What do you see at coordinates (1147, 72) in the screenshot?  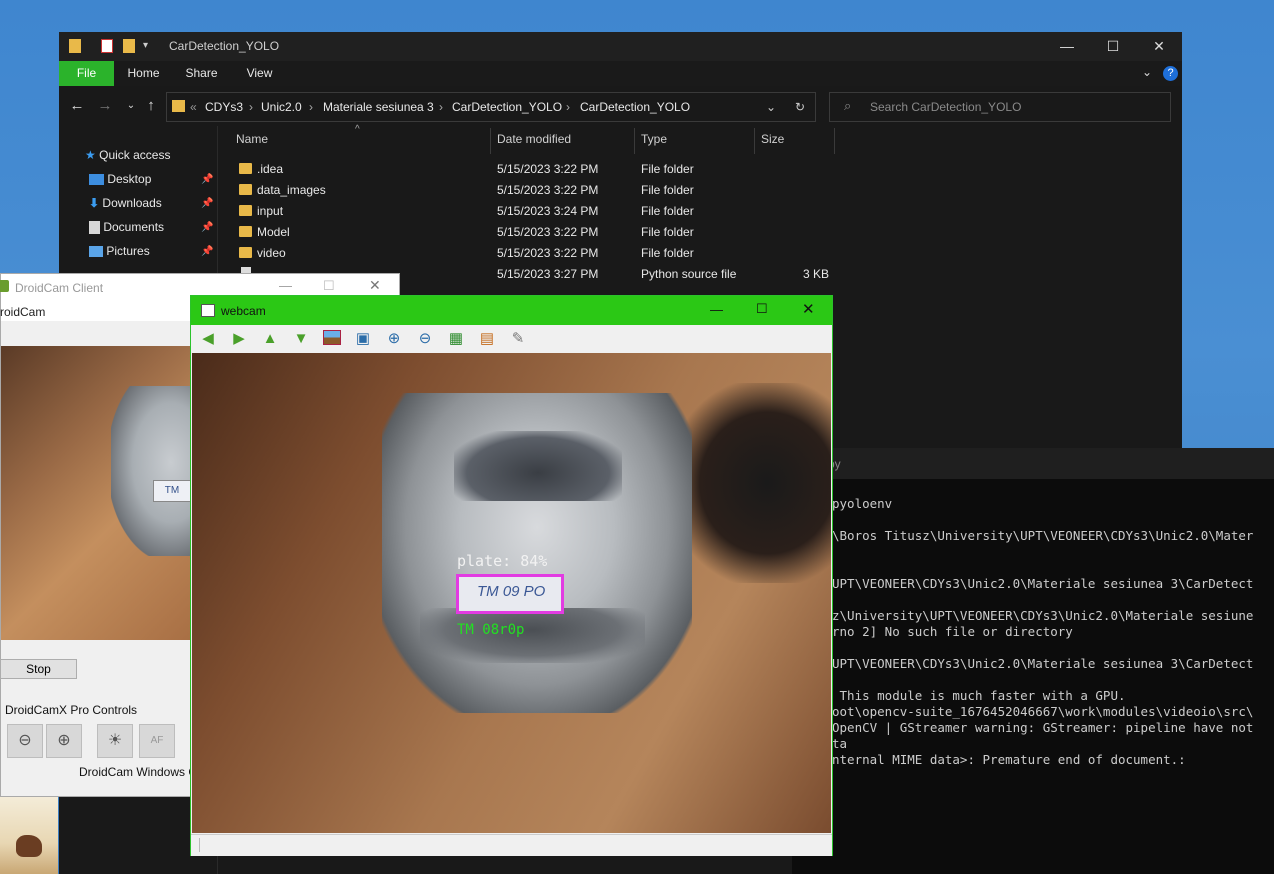 I see `expand-ribbon-icon: ⌄` at bounding box center [1147, 72].